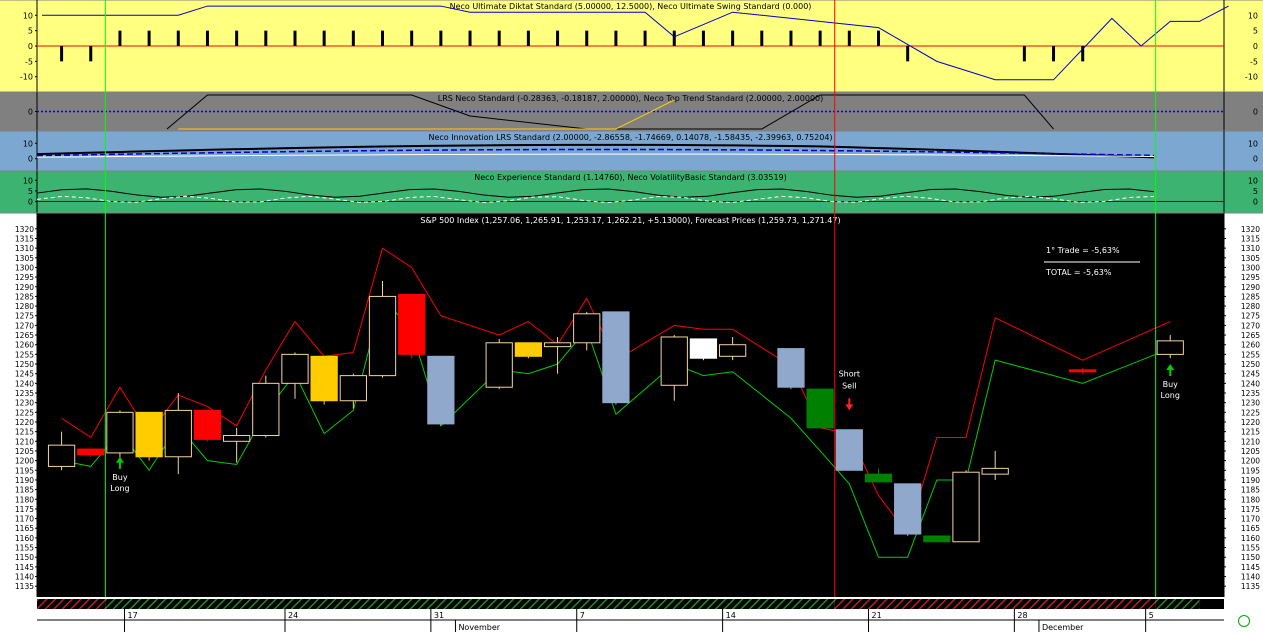 This screenshot has height=636, width=1263. Describe the element at coordinates (24, 519) in the screenshot. I see `price-tick-left: 1170` at that location.